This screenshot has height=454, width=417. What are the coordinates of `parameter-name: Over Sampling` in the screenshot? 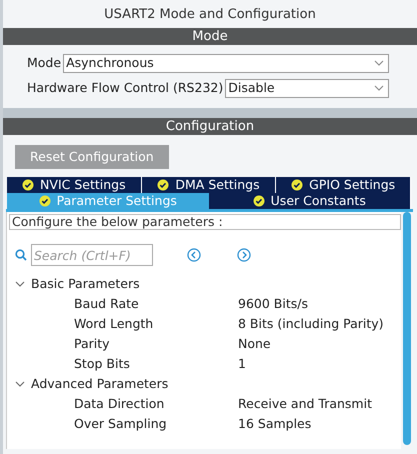 It's located at (120, 423).